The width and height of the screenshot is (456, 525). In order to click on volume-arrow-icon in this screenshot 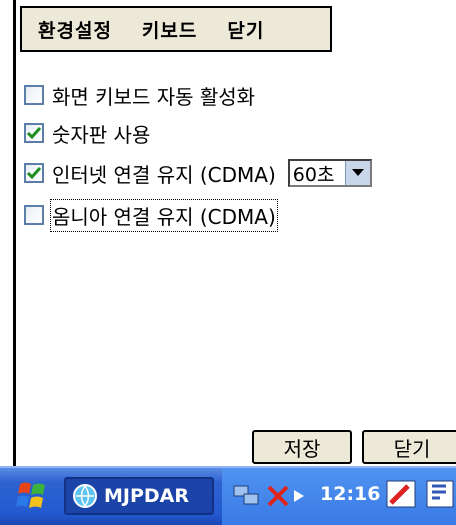, I will do `click(299, 496)`.